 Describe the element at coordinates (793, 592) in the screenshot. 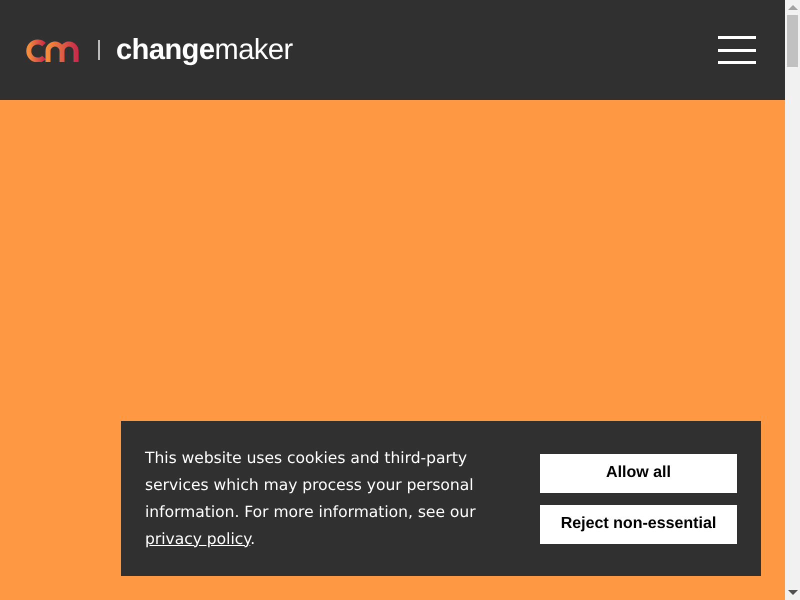

I see `scroll-down-icon` at that location.